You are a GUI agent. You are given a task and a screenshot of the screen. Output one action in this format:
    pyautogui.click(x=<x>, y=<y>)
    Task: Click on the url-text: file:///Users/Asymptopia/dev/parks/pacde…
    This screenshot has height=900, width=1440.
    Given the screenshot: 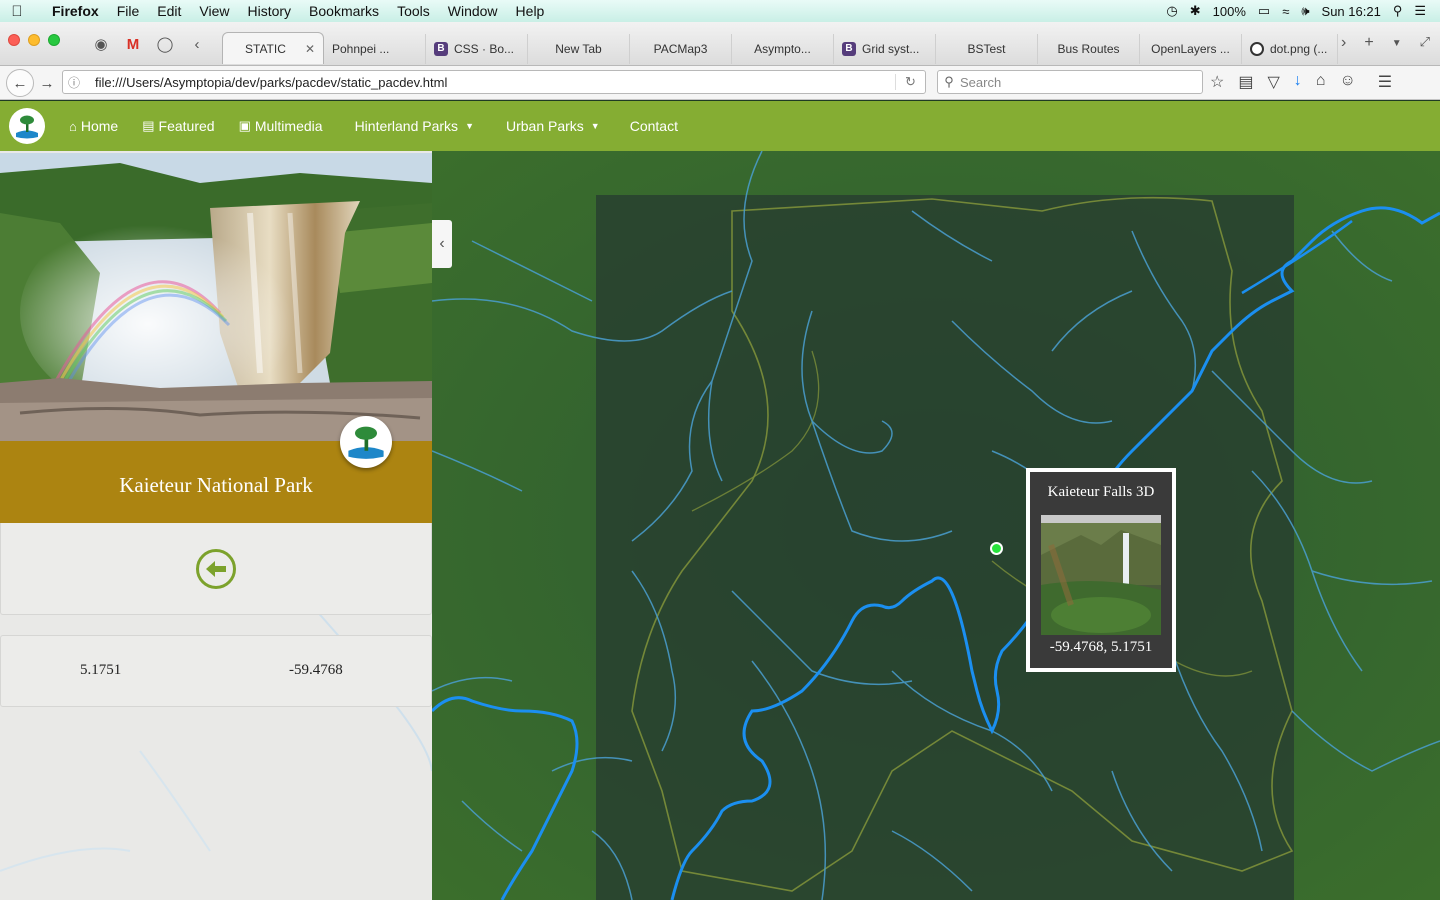 What is the action you would take?
    pyautogui.click(x=490, y=82)
    